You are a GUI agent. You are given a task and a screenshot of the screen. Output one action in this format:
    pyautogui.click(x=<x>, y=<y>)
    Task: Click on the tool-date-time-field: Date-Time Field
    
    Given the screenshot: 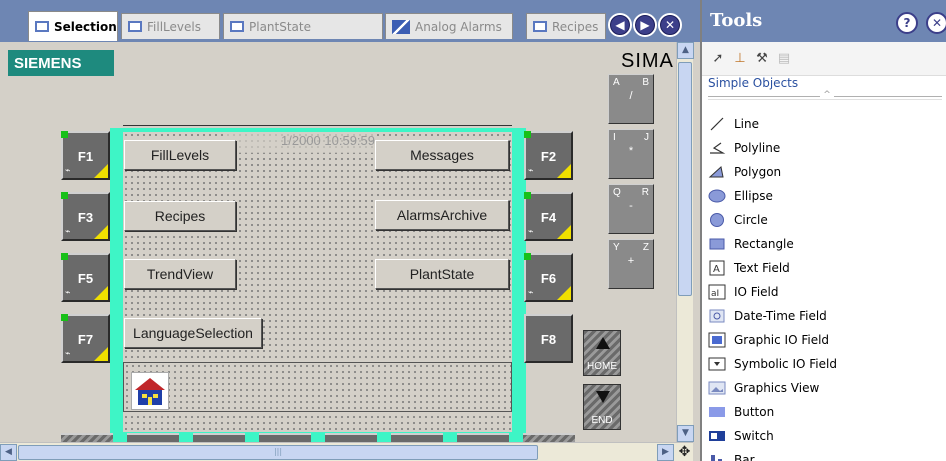 What is the action you would take?
    pyautogui.click(x=826, y=316)
    